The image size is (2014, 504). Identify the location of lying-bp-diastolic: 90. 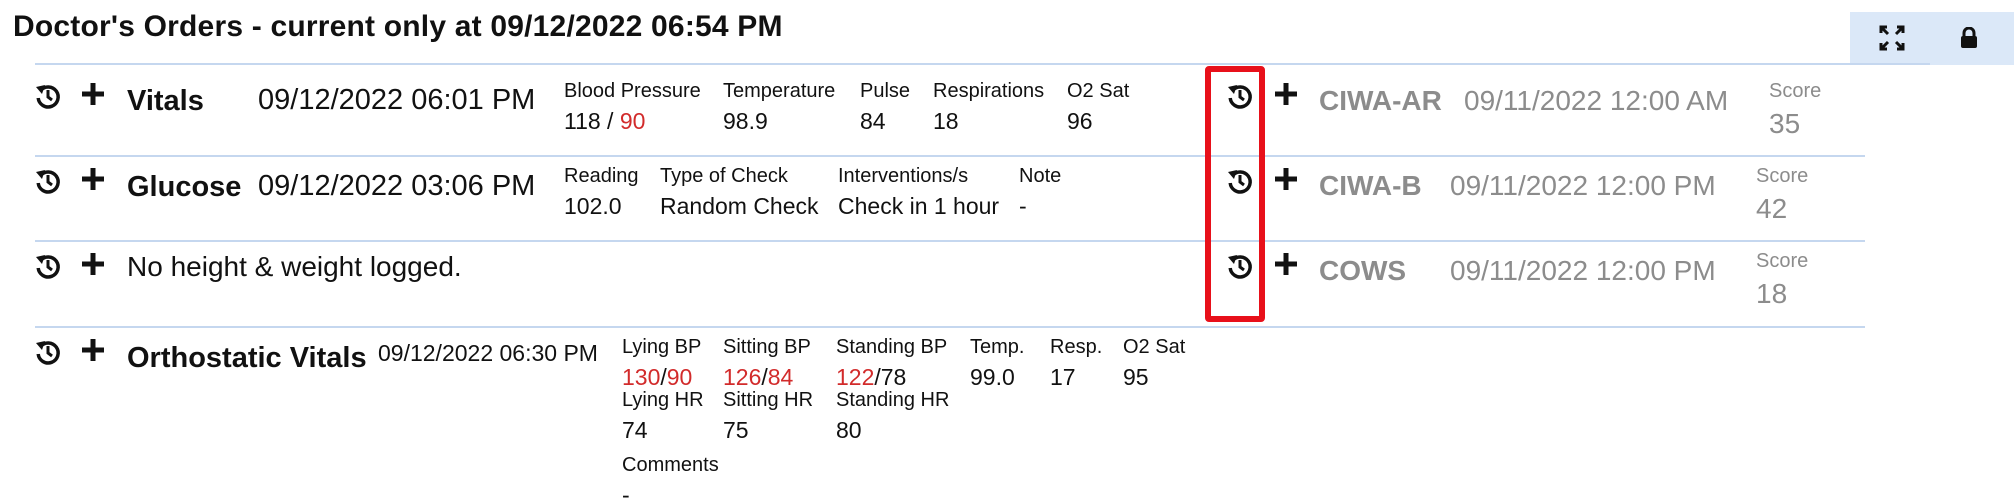
(679, 377).